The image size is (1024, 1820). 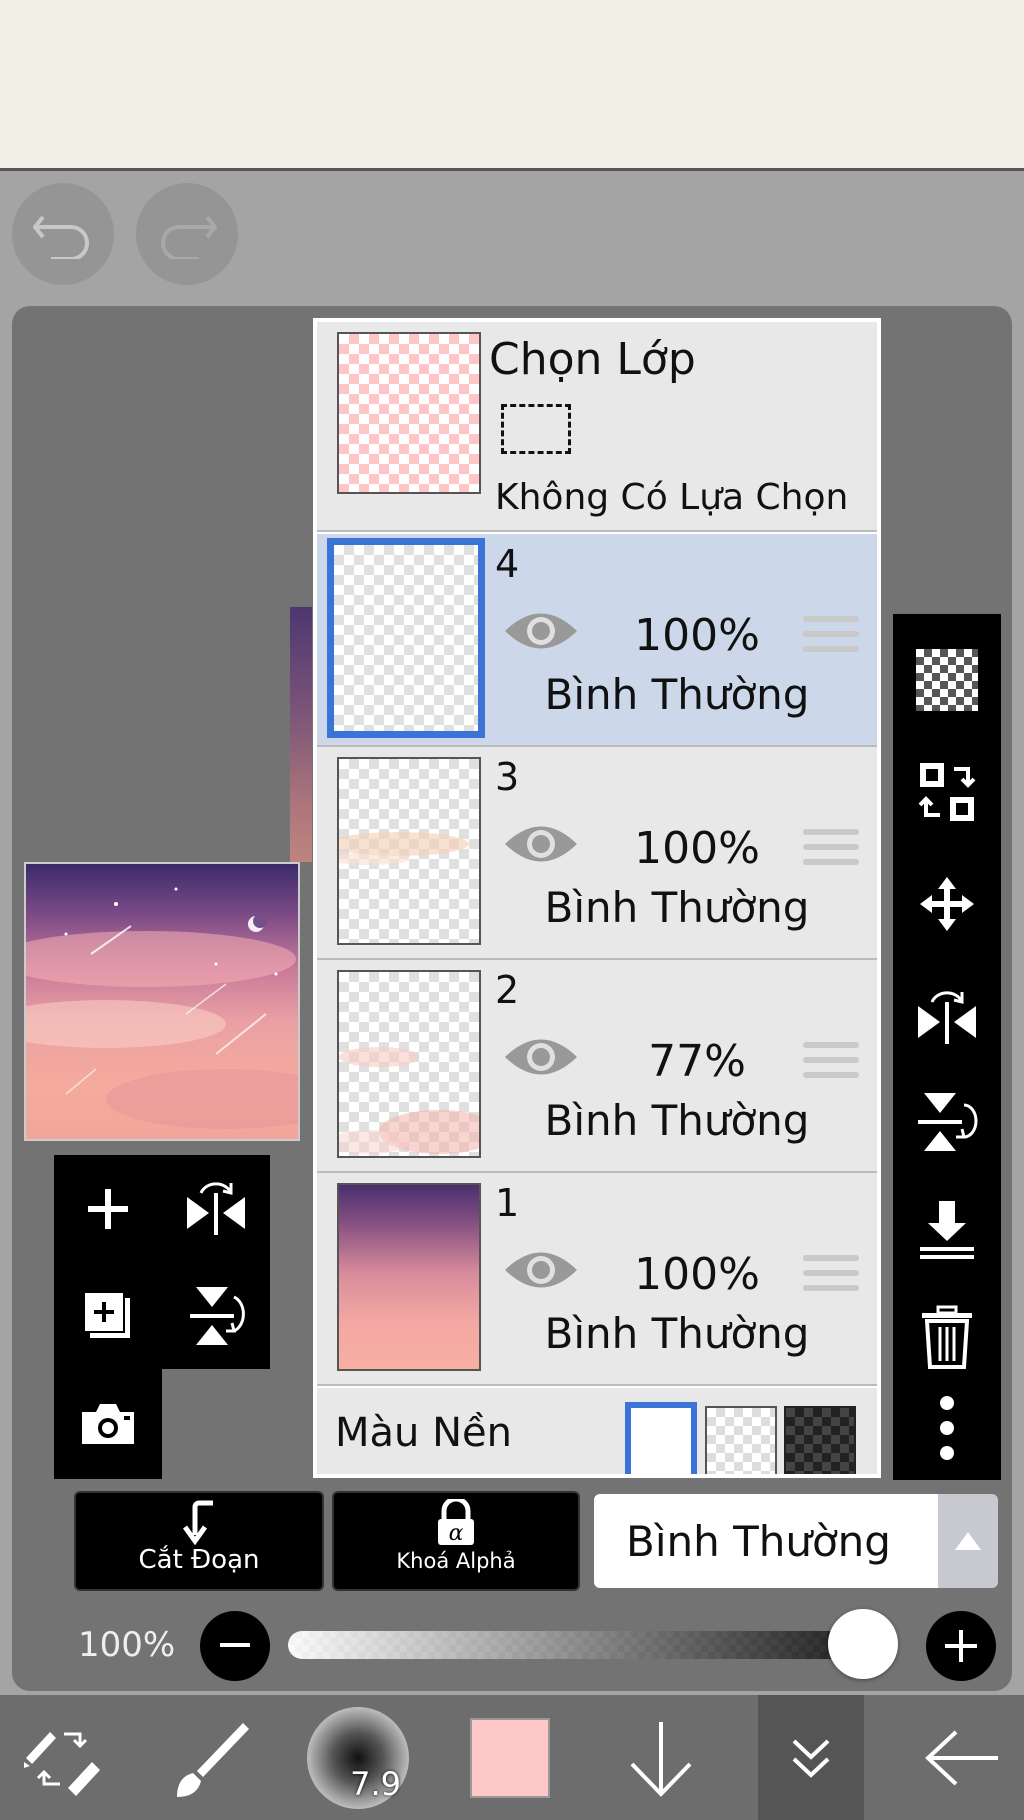 I want to click on bg-dark-swatch, so click(x=820, y=1440).